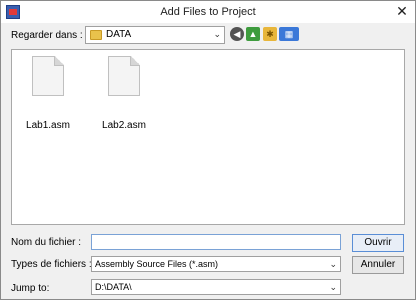 Image resolution: width=416 pixels, height=300 pixels. Describe the element at coordinates (30, 288) in the screenshot. I see `jumpto-label: Jump to:` at that location.